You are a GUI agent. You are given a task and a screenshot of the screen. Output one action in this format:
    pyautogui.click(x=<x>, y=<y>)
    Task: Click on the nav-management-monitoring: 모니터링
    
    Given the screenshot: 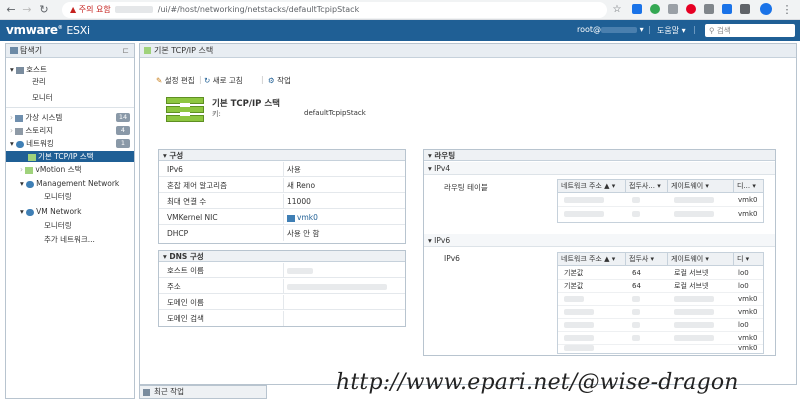 What is the action you would take?
    pyautogui.click(x=70, y=196)
    